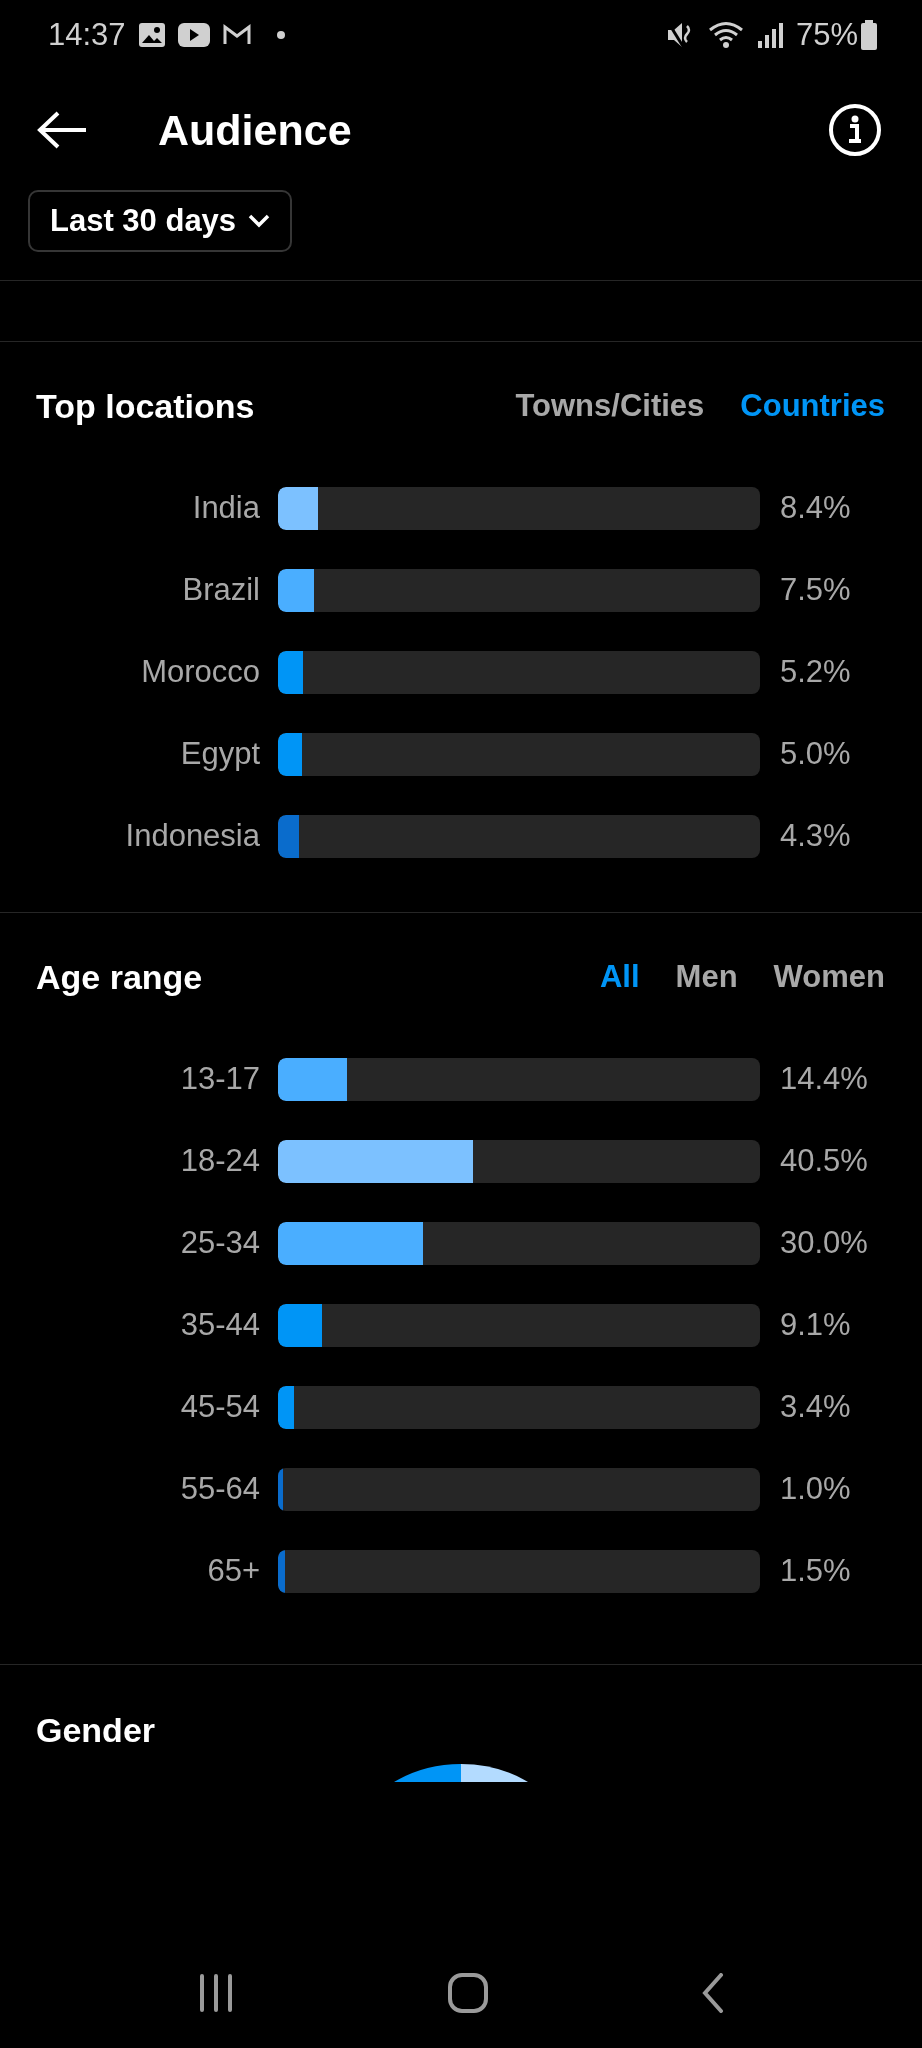 This screenshot has height=2048, width=922. Describe the element at coordinates (219, 1489) in the screenshot. I see `row-label: 55-64` at that location.